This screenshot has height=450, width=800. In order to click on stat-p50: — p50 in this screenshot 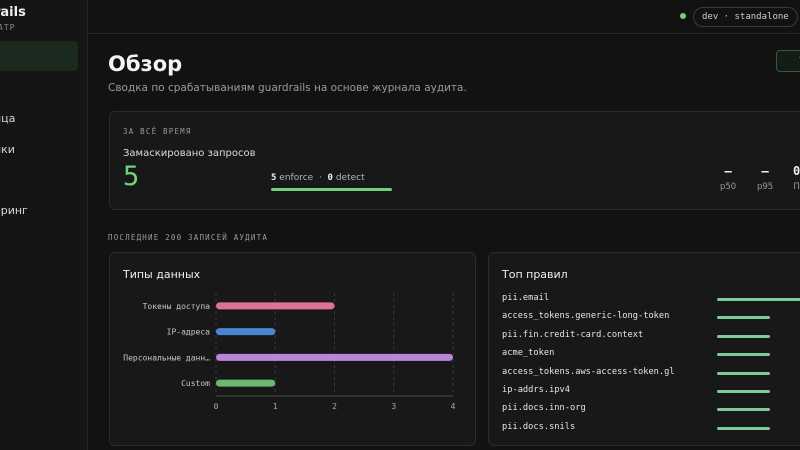, I will do `click(728, 178)`.